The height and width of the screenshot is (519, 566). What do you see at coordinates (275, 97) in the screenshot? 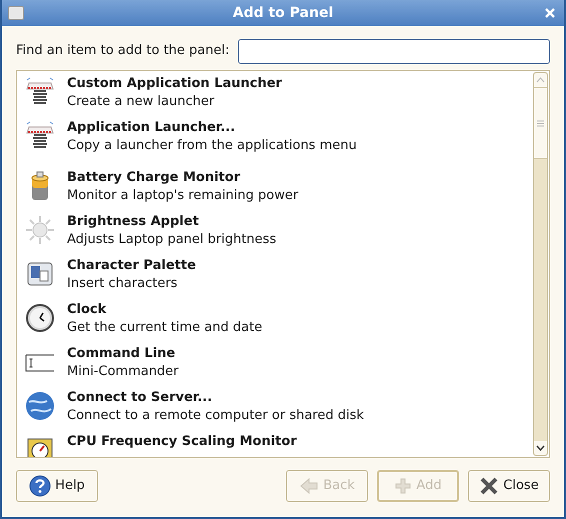
I see `list-item: Custom Application Launcher Create a new launcher` at bounding box center [275, 97].